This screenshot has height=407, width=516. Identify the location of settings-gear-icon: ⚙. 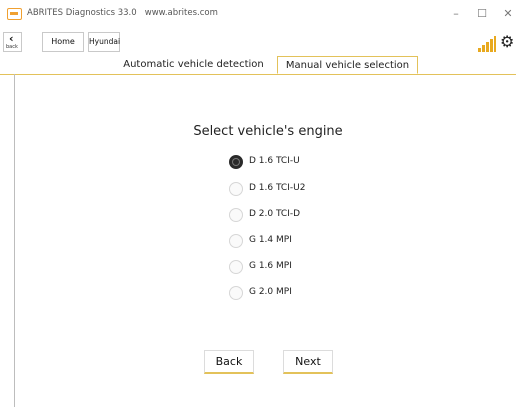
(507, 42).